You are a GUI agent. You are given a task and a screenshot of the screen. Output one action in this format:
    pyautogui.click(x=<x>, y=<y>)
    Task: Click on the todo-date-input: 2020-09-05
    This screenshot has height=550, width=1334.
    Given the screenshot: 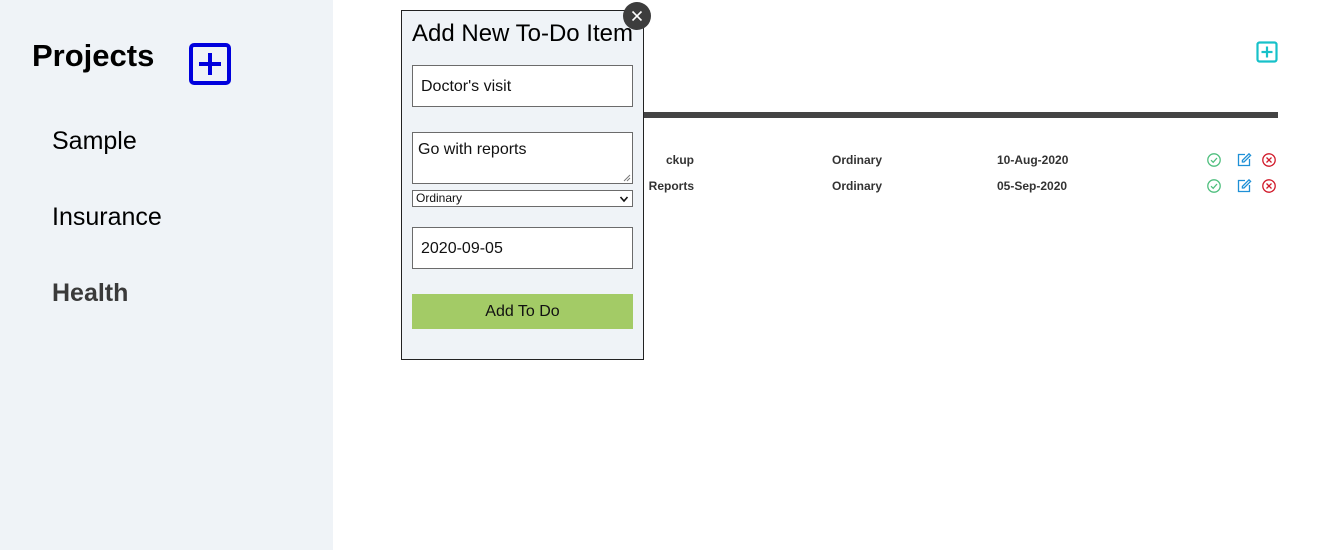 What is the action you would take?
    pyautogui.click(x=522, y=248)
    